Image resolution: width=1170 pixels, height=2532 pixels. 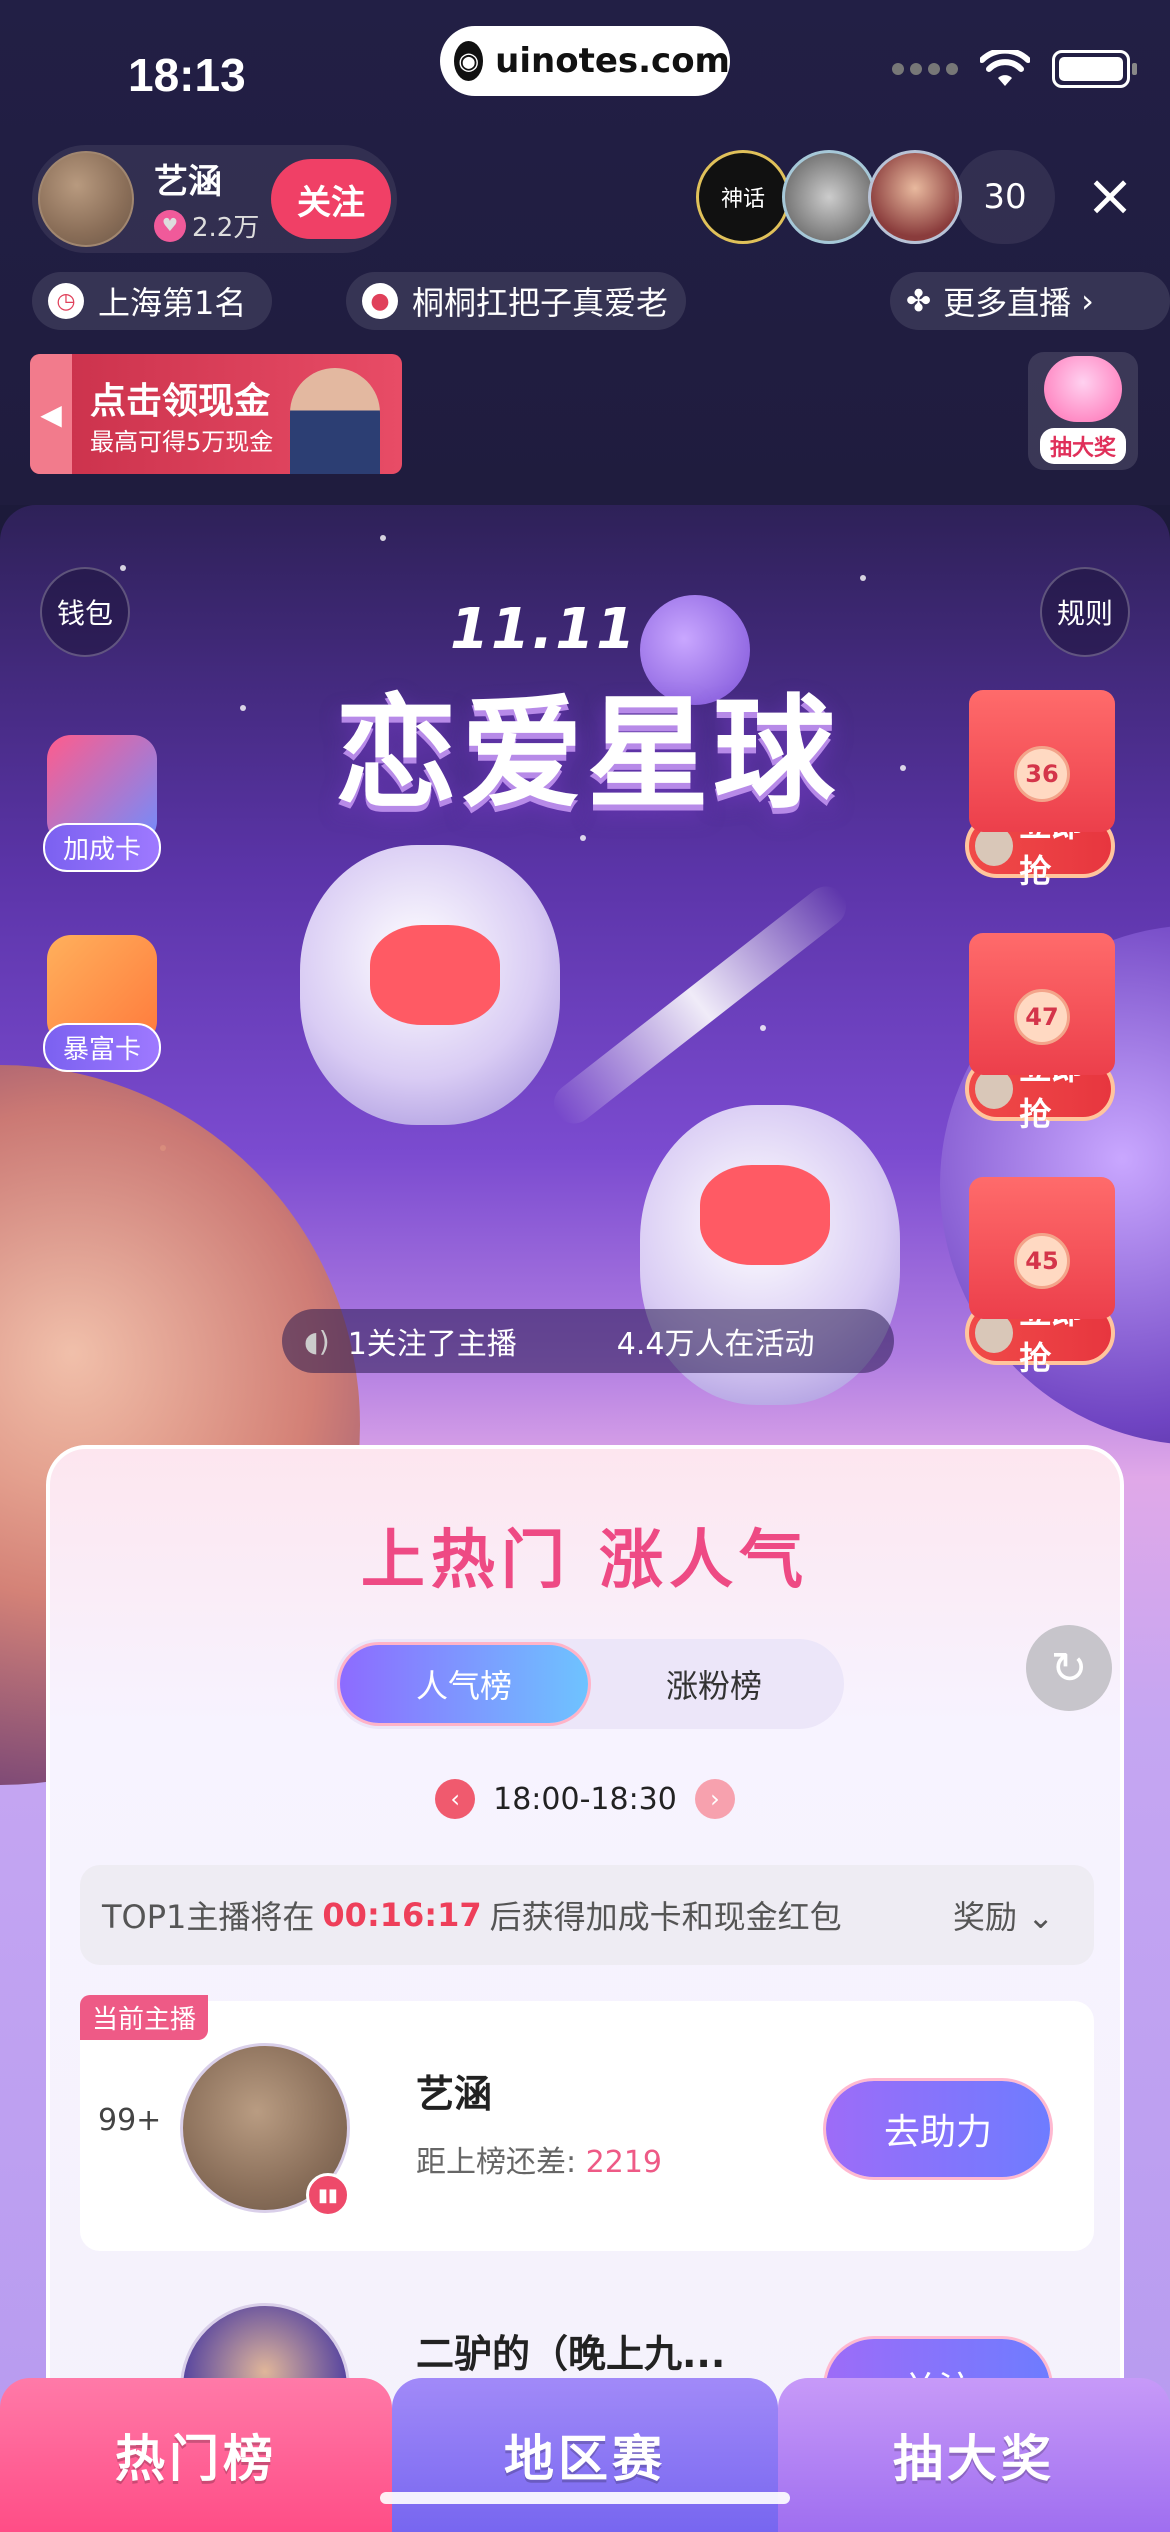 I want to click on viewer-avatar: 神话, so click(x=743, y=197).